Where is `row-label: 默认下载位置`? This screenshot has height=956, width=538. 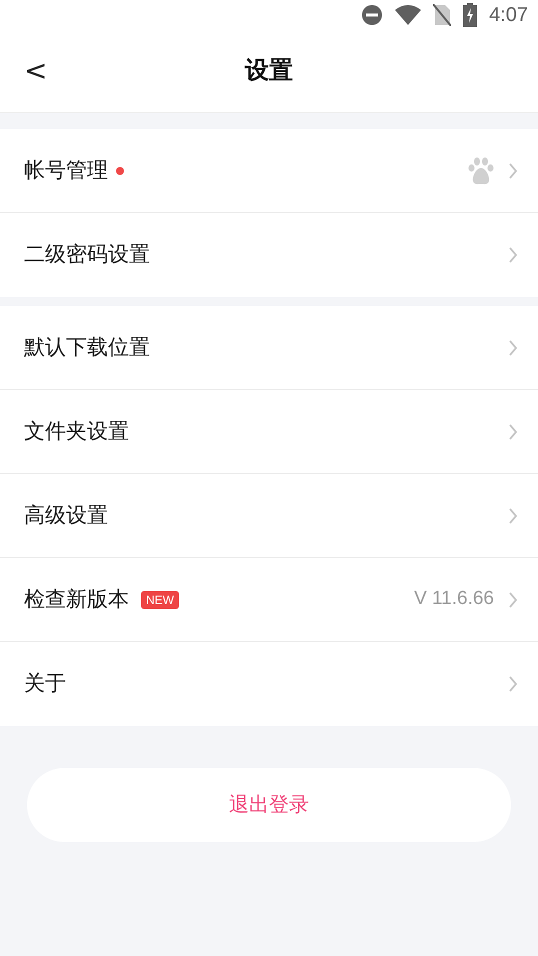
row-label: 默认下载位置 is located at coordinates (87, 347).